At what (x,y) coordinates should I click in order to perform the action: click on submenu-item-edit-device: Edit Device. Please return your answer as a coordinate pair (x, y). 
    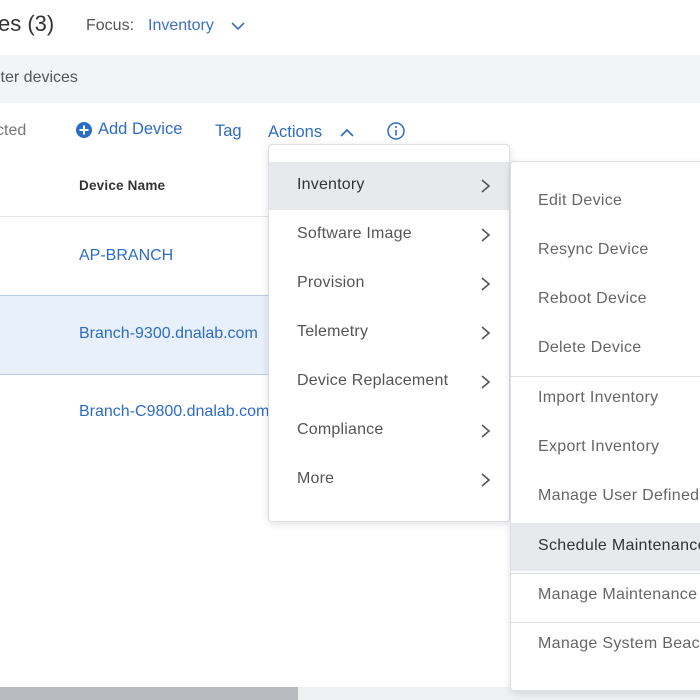
    Looking at the image, I should click on (605, 202).